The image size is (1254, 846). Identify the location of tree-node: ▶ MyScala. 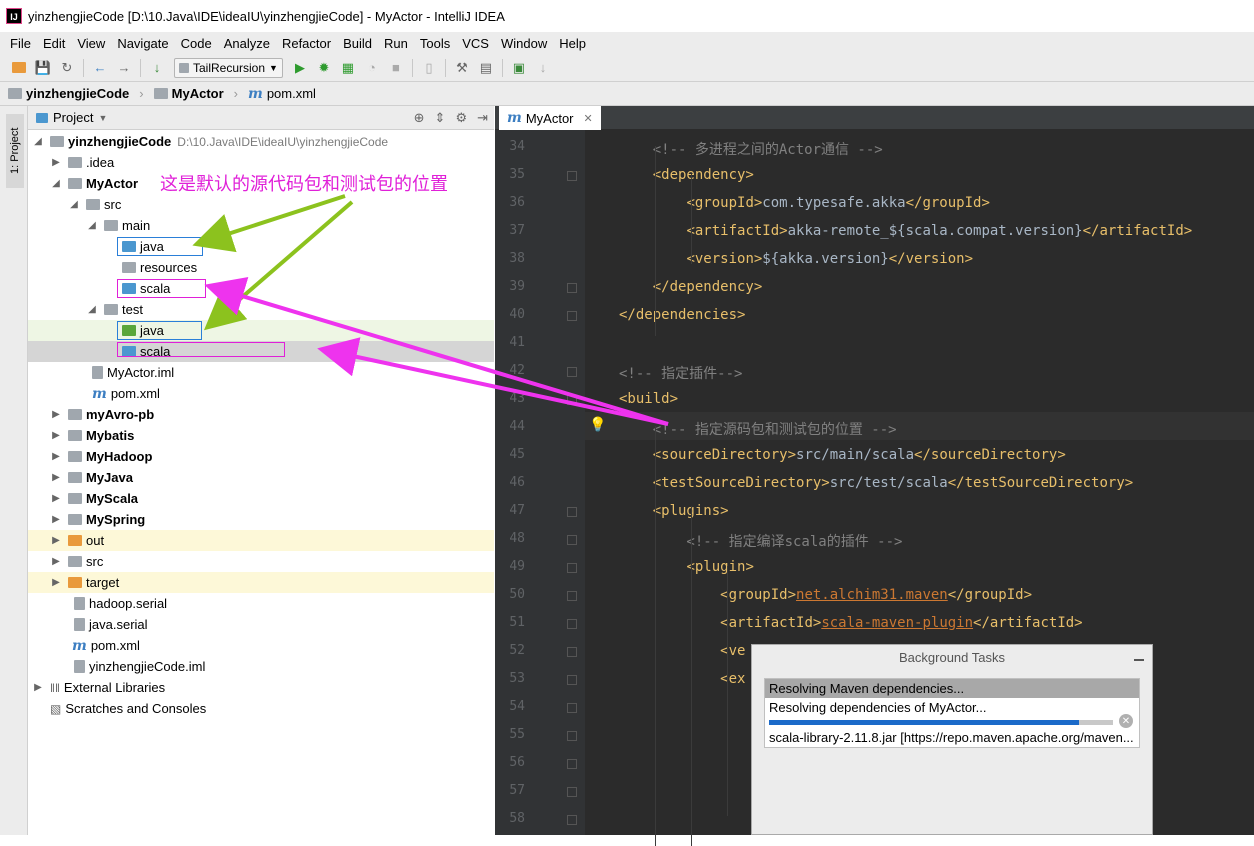
(261, 498).